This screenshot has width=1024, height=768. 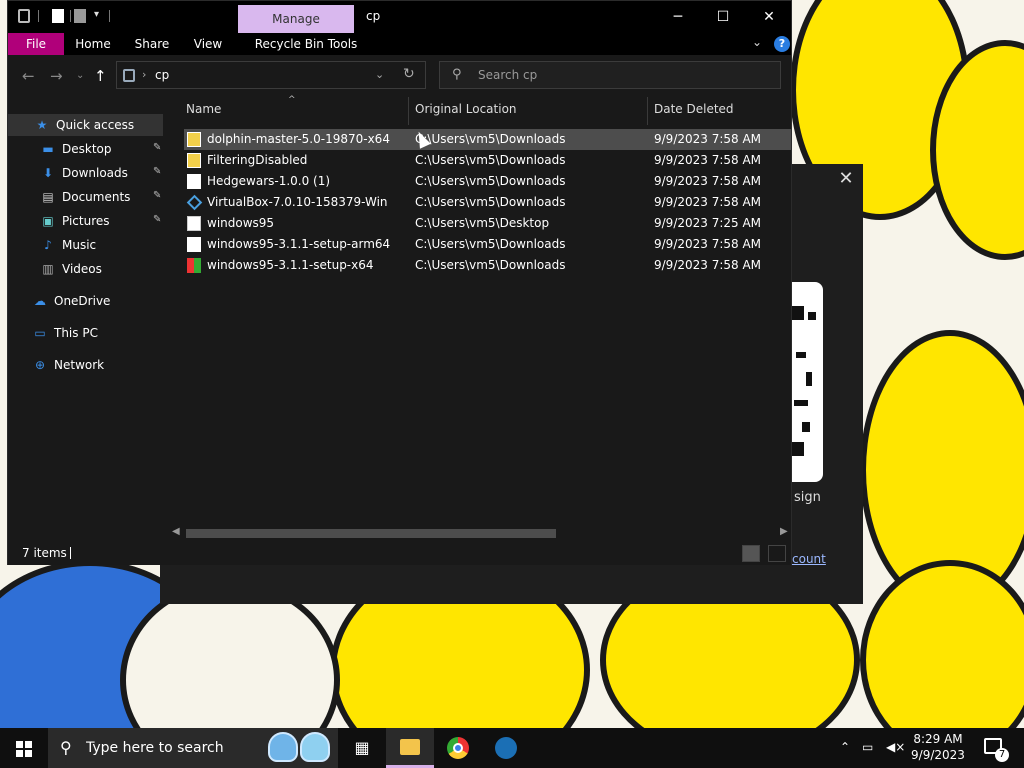 What do you see at coordinates (723, 17) in the screenshot?
I see `maximize-icon: ☐` at bounding box center [723, 17].